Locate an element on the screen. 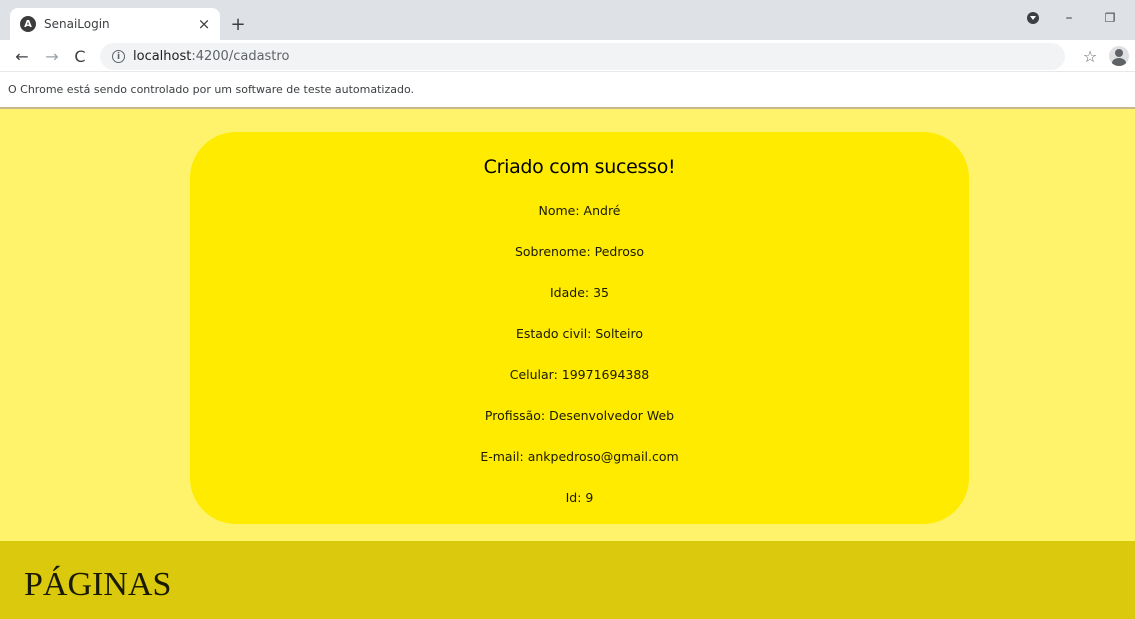 The image size is (1135, 619). footer: PÁGINAS is located at coordinates (567, 580).